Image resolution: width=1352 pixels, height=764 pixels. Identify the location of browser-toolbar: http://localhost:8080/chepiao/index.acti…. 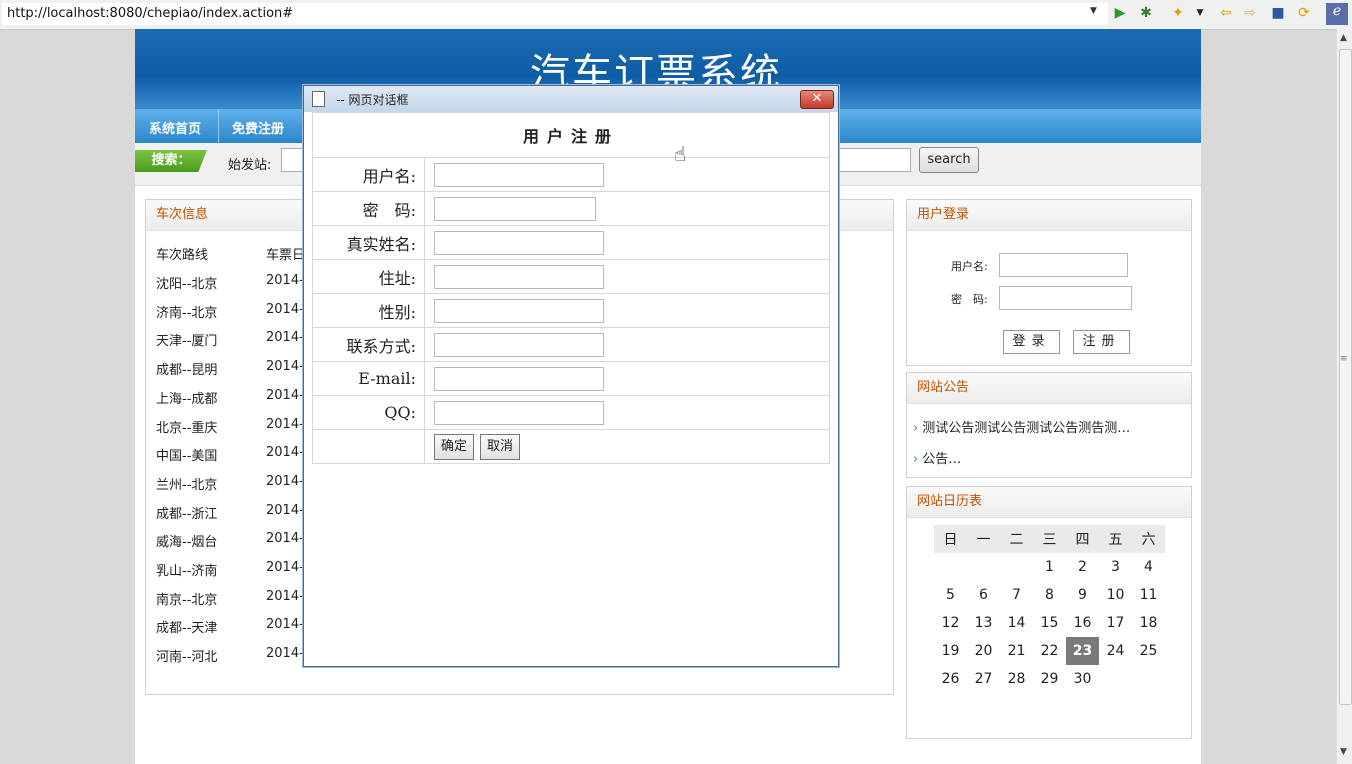
(676, 15).